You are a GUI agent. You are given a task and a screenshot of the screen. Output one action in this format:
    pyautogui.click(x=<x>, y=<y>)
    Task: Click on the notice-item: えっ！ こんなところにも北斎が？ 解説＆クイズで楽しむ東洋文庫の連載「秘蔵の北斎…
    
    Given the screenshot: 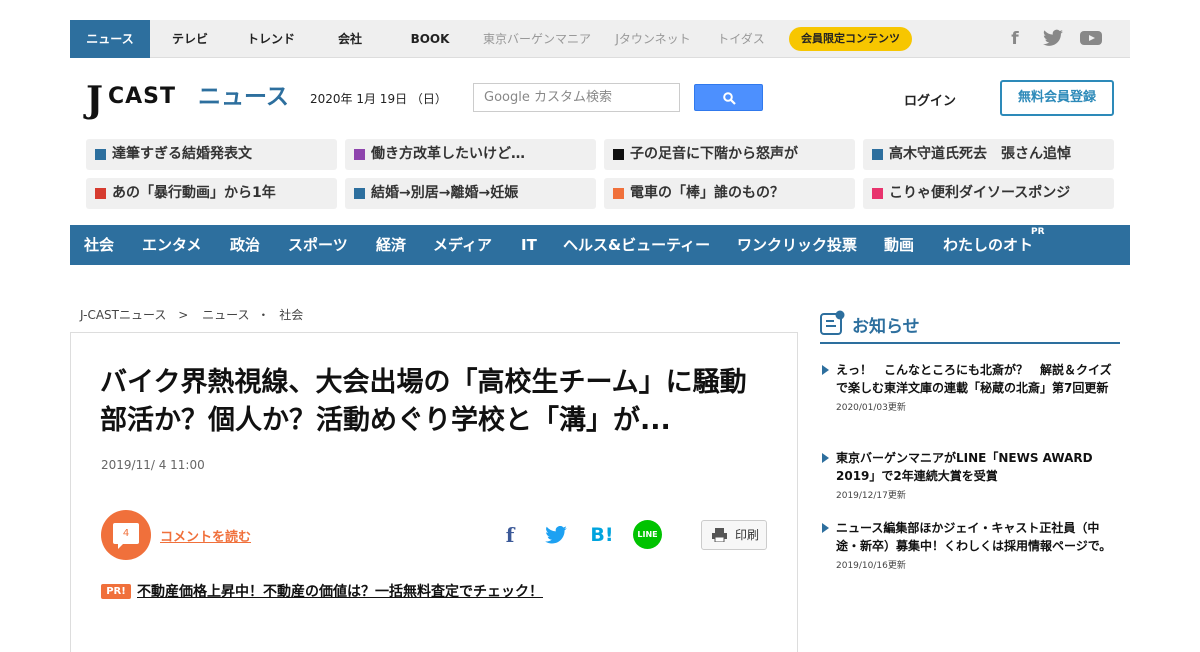 What is the action you would take?
    pyautogui.click(x=970, y=387)
    